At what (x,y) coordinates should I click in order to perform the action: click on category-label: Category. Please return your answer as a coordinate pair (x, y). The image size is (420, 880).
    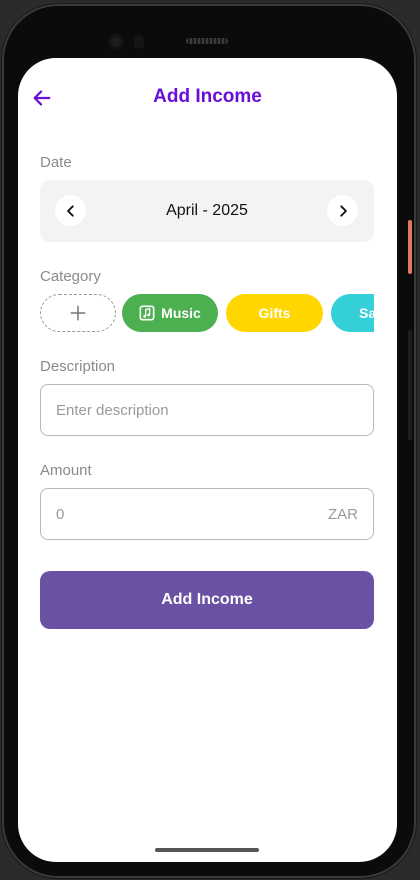
    Looking at the image, I should click on (70, 276).